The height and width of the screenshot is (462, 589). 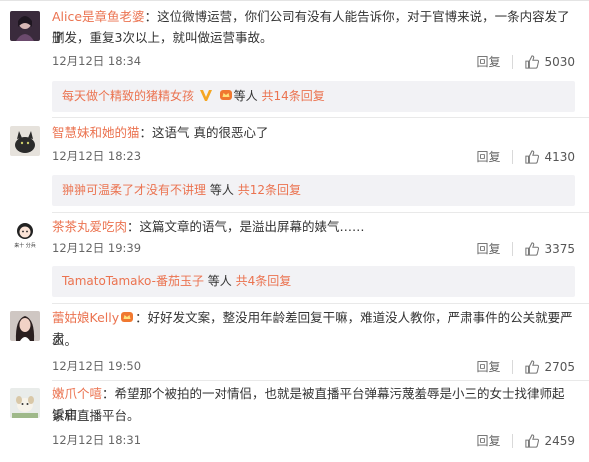 I want to click on comment-body-line-2: 家和直播平台。, so click(x=96, y=415).